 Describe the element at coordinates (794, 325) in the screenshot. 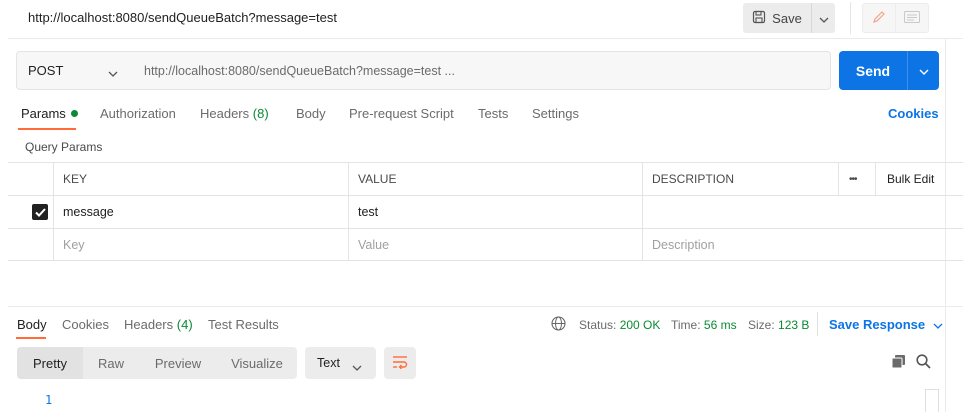

I see `size-value: 123 B` at that location.